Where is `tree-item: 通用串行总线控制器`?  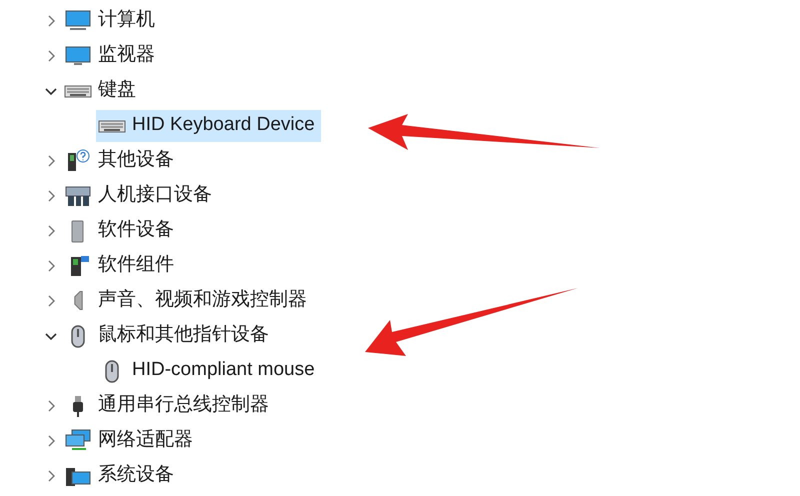 tree-item: 通用串行总线控制器 is located at coordinates (168, 405).